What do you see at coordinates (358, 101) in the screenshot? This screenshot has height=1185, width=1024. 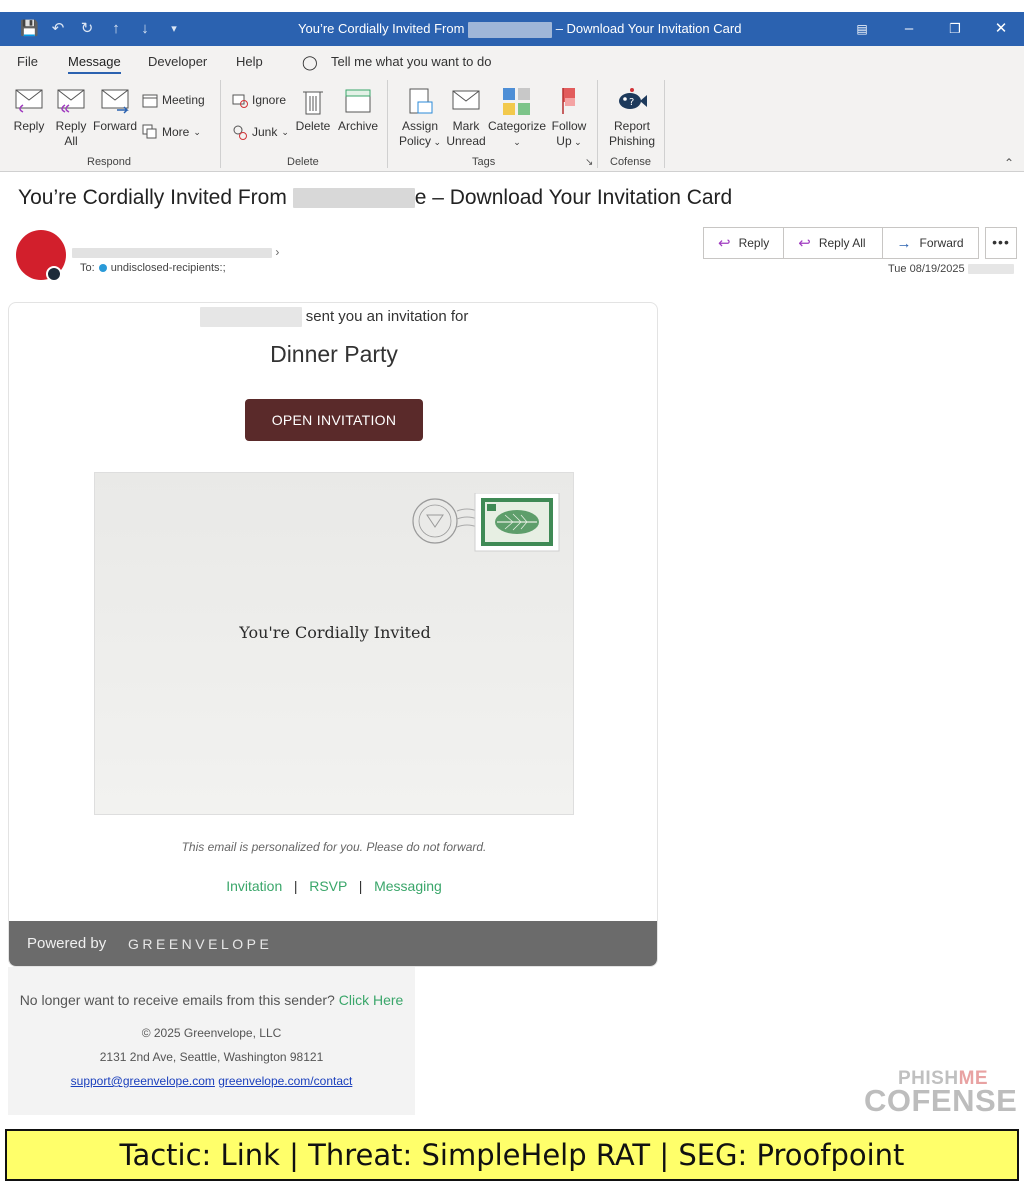 I see `archive-icon` at bounding box center [358, 101].